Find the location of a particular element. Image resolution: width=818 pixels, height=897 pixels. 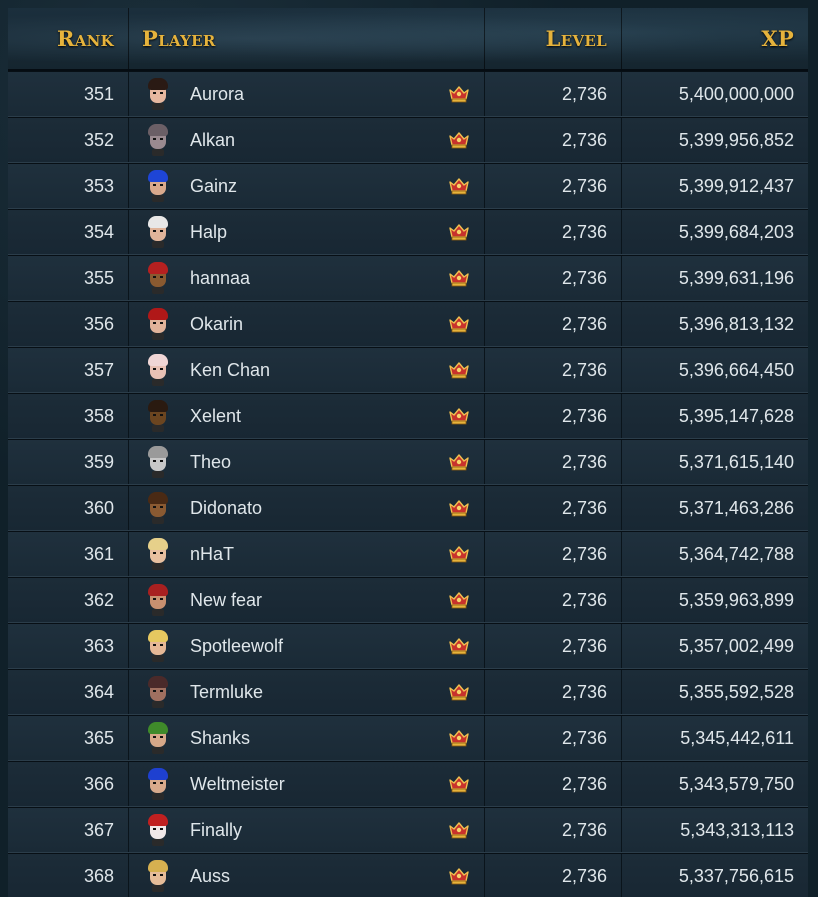

player-name-link: Auss is located at coordinates (337, 876).